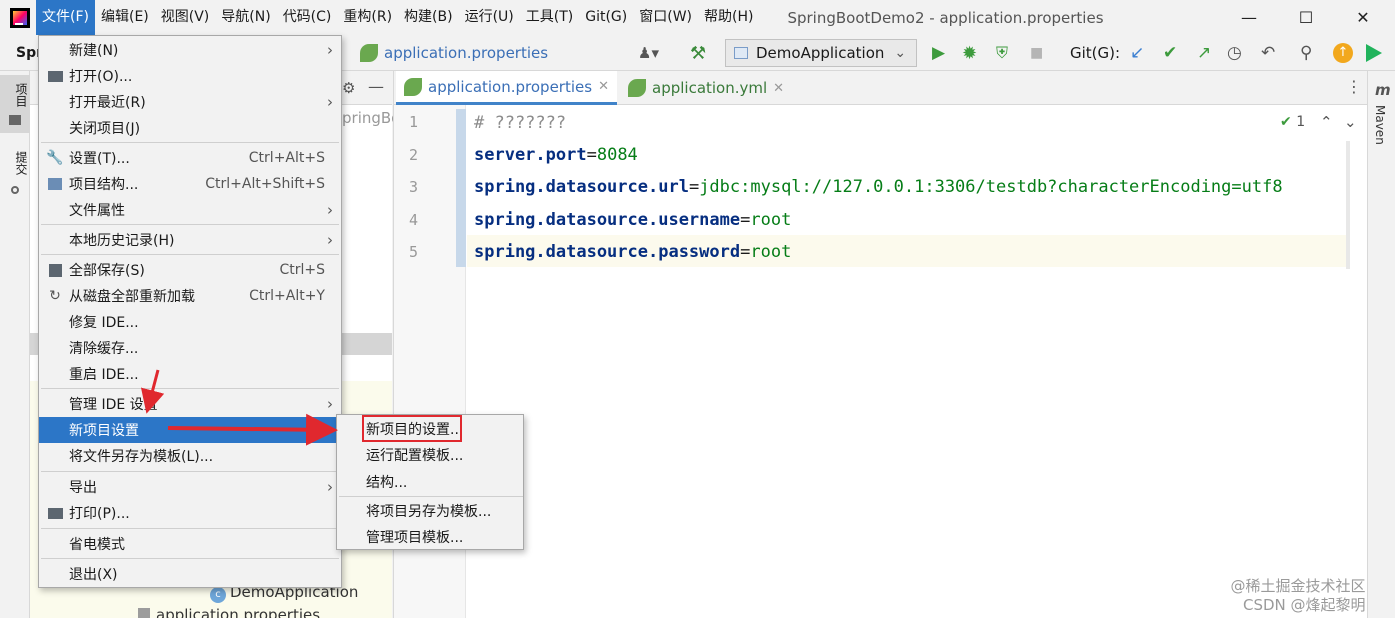 This screenshot has width=1395, height=618. Describe the element at coordinates (1304, 605) in the screenshot. I see `watermark-line-2: CSDN @烽起黎明` at that location.